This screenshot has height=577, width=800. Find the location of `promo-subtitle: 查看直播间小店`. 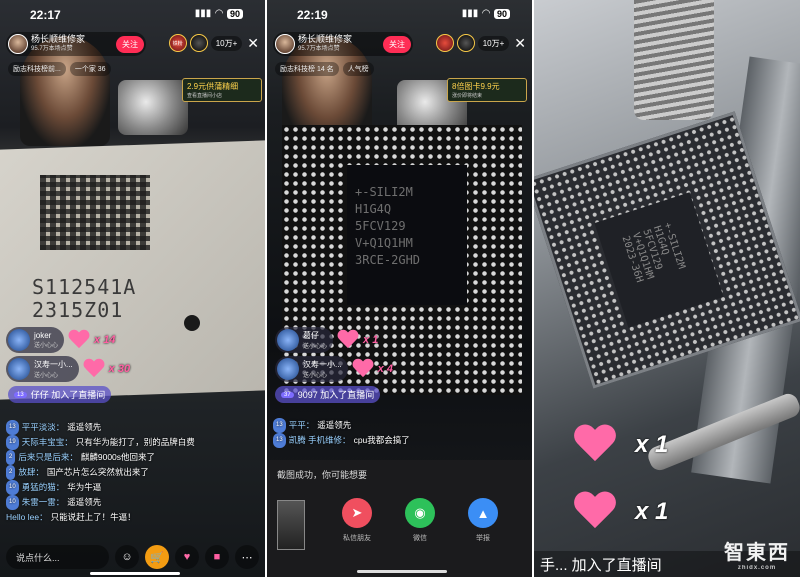

promo-subtitle: 查看直播间小店 is located at coordinates (205, 96).